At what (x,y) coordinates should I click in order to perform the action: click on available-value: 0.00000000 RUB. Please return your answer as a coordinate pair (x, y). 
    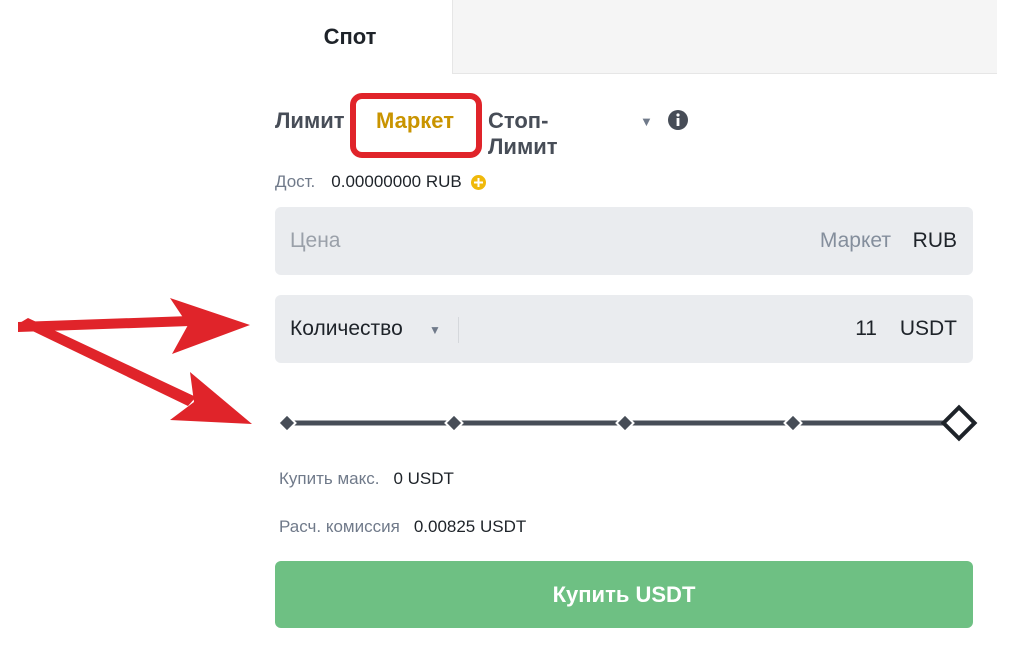
    Looking at the image, I should click on (396, 181).